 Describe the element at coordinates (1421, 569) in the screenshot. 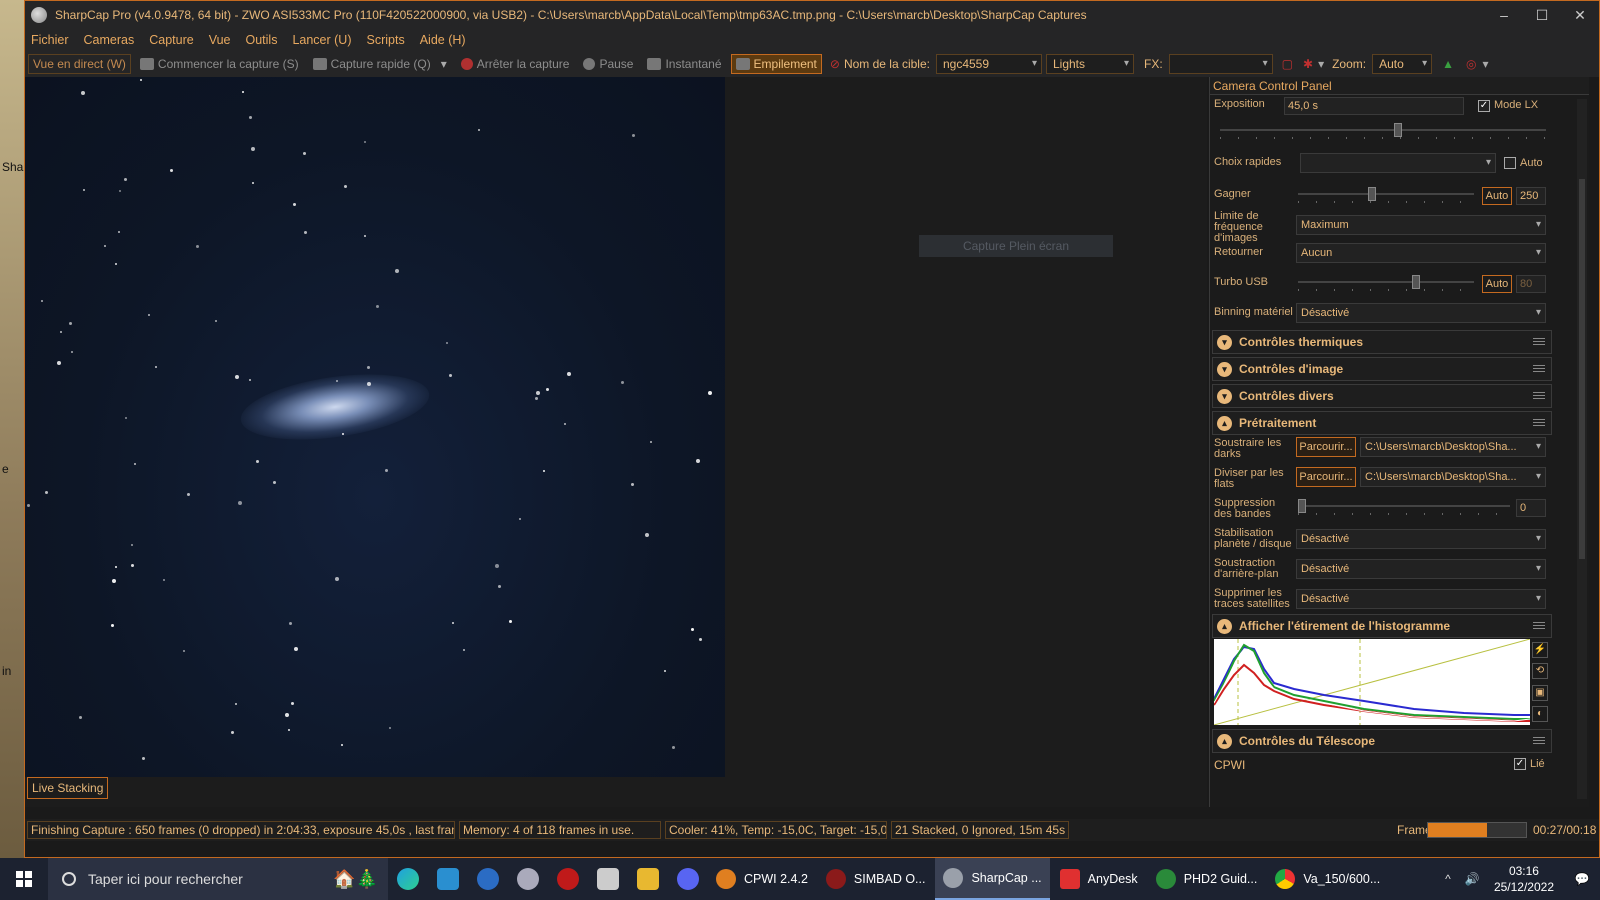

I see `background-select: Désactivé` at that location.